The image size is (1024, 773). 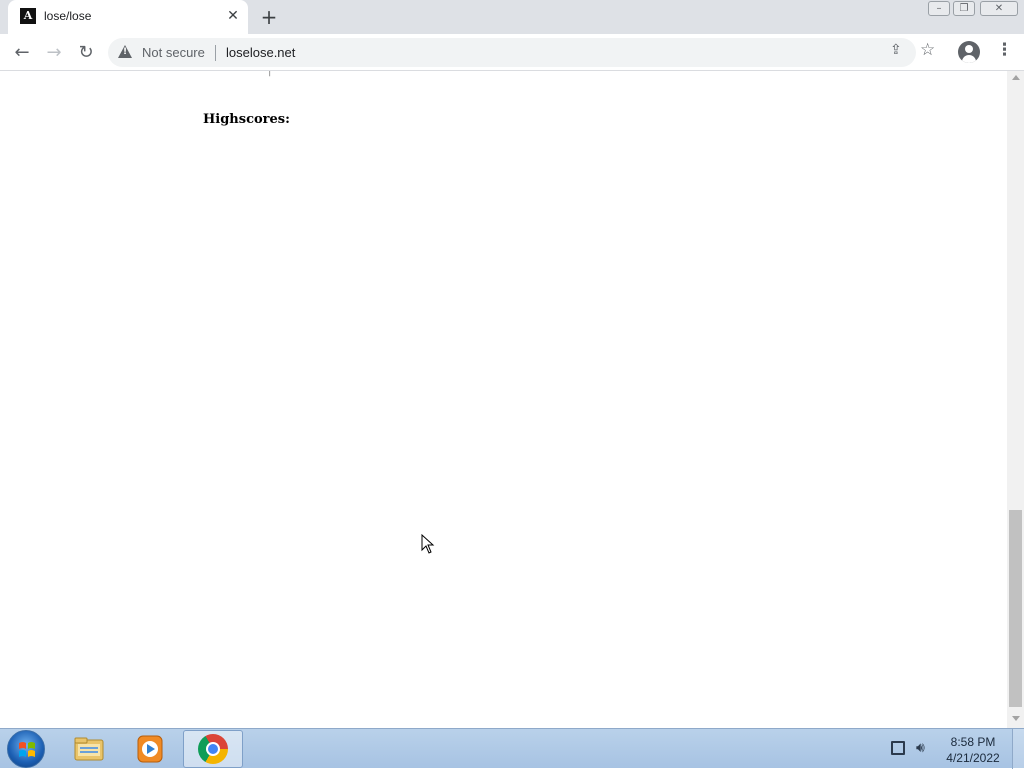 What do you see at coordinates (28, 16) in the screenshot?
I see `loselose-favicon-icon: A` at bounding box center [28, 16].